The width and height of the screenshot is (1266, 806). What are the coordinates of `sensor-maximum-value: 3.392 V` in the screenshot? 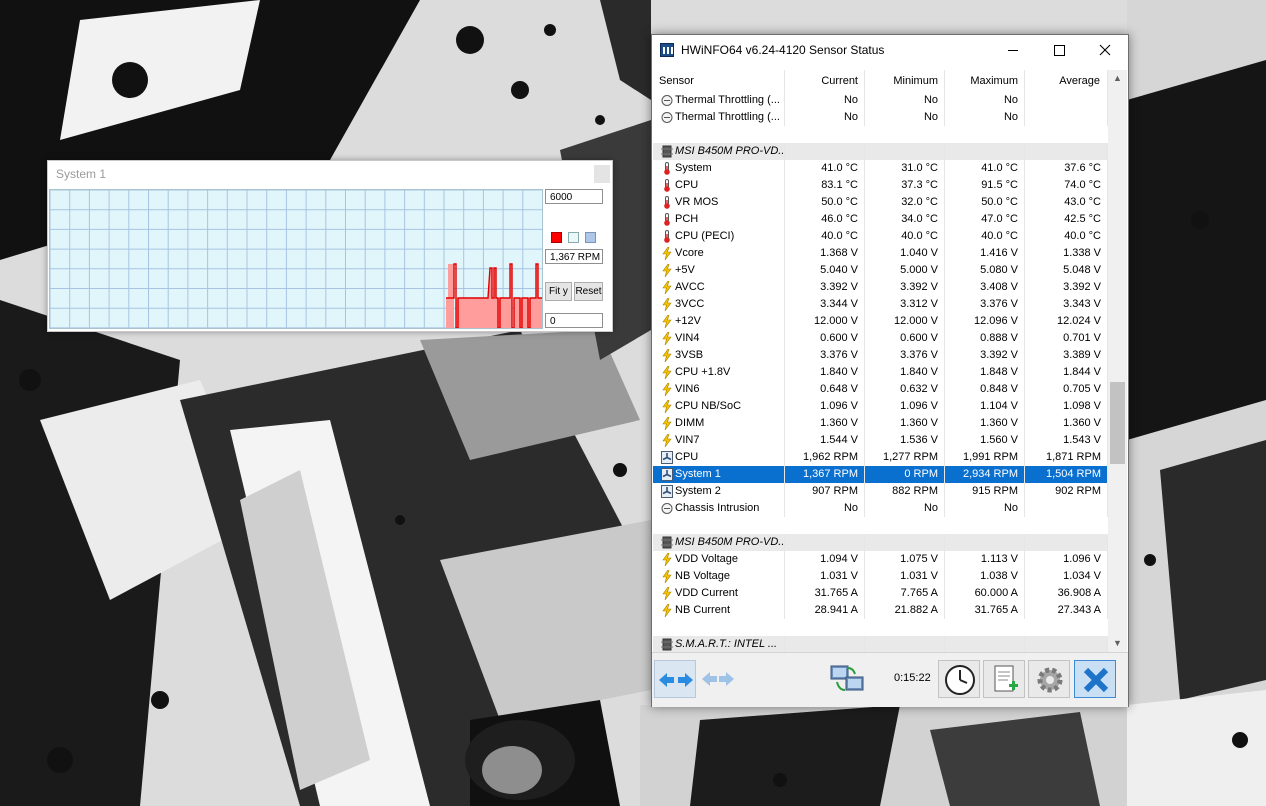 It's located at (985, 355).